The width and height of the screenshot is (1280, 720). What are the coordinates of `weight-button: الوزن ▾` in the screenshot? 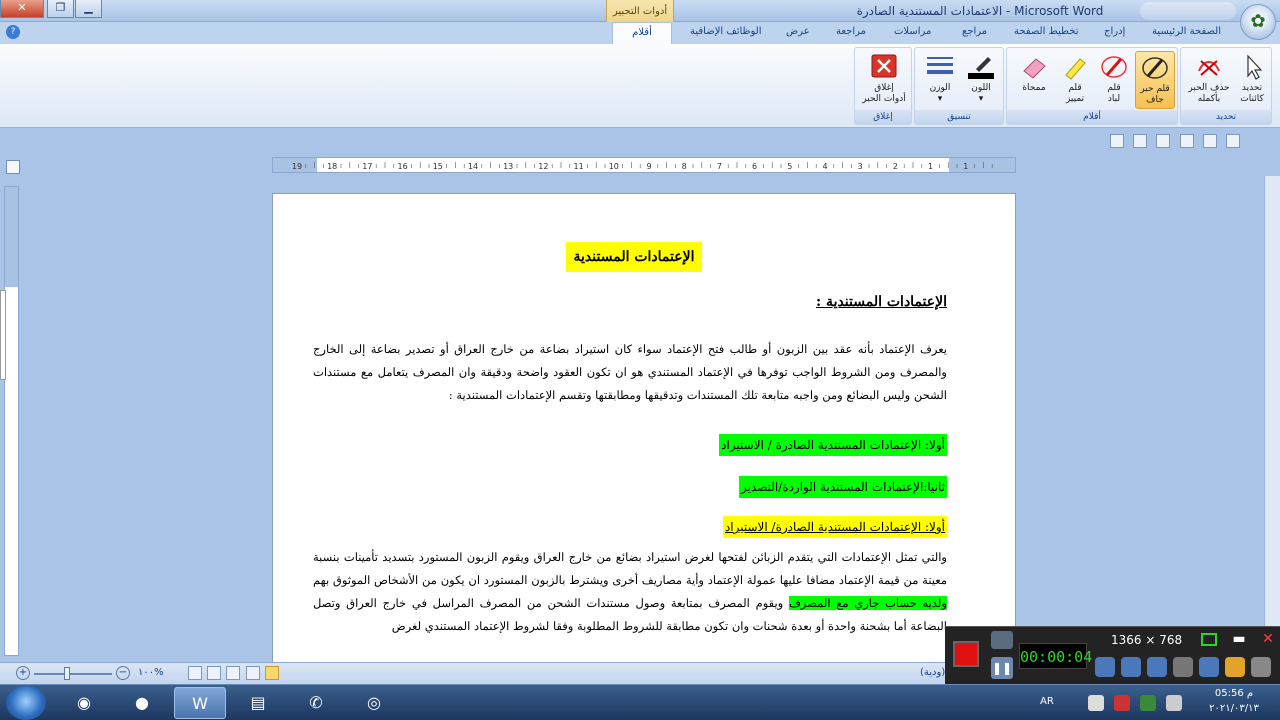 It's located at (940, 80).